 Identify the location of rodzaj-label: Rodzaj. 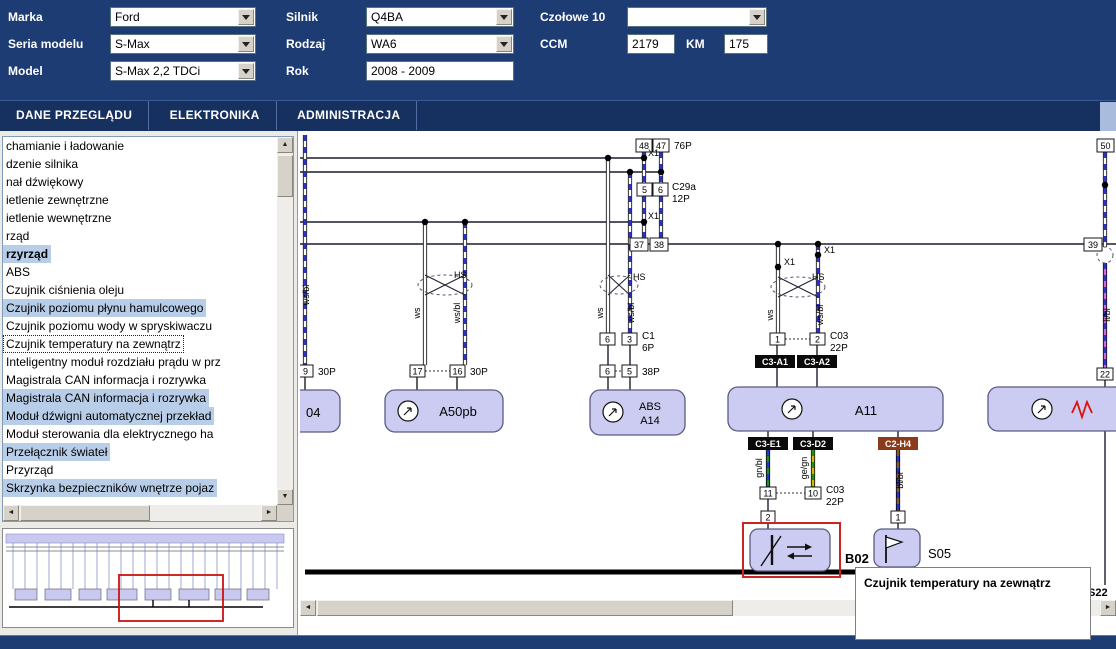
(306, 44).